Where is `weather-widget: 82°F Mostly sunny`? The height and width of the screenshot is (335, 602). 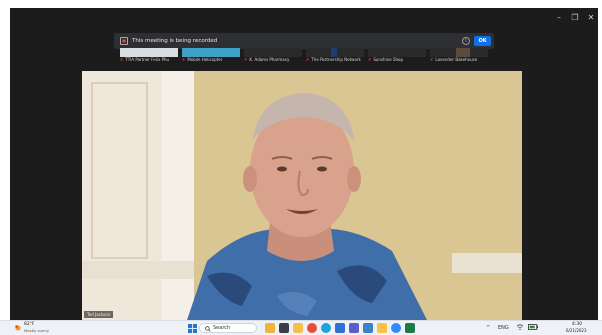
weather-widget: 82°F Mostly sunny is located at coordinates (34, 328).